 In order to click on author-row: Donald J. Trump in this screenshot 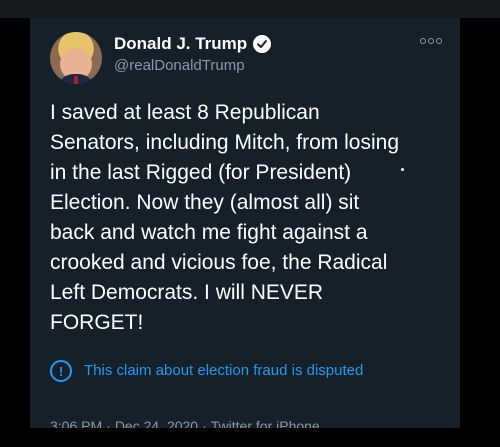, I will do `click(193, 44)`.